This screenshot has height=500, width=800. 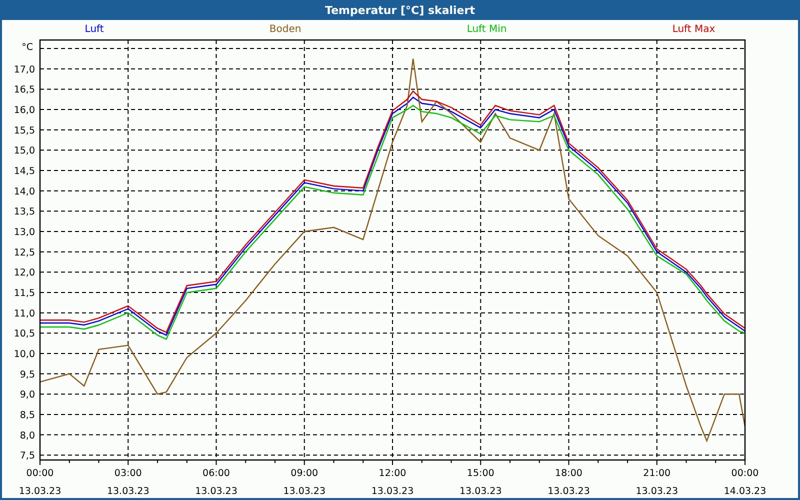 I want to click on x-tick-label: 12:00, so click(x=392, y=473).